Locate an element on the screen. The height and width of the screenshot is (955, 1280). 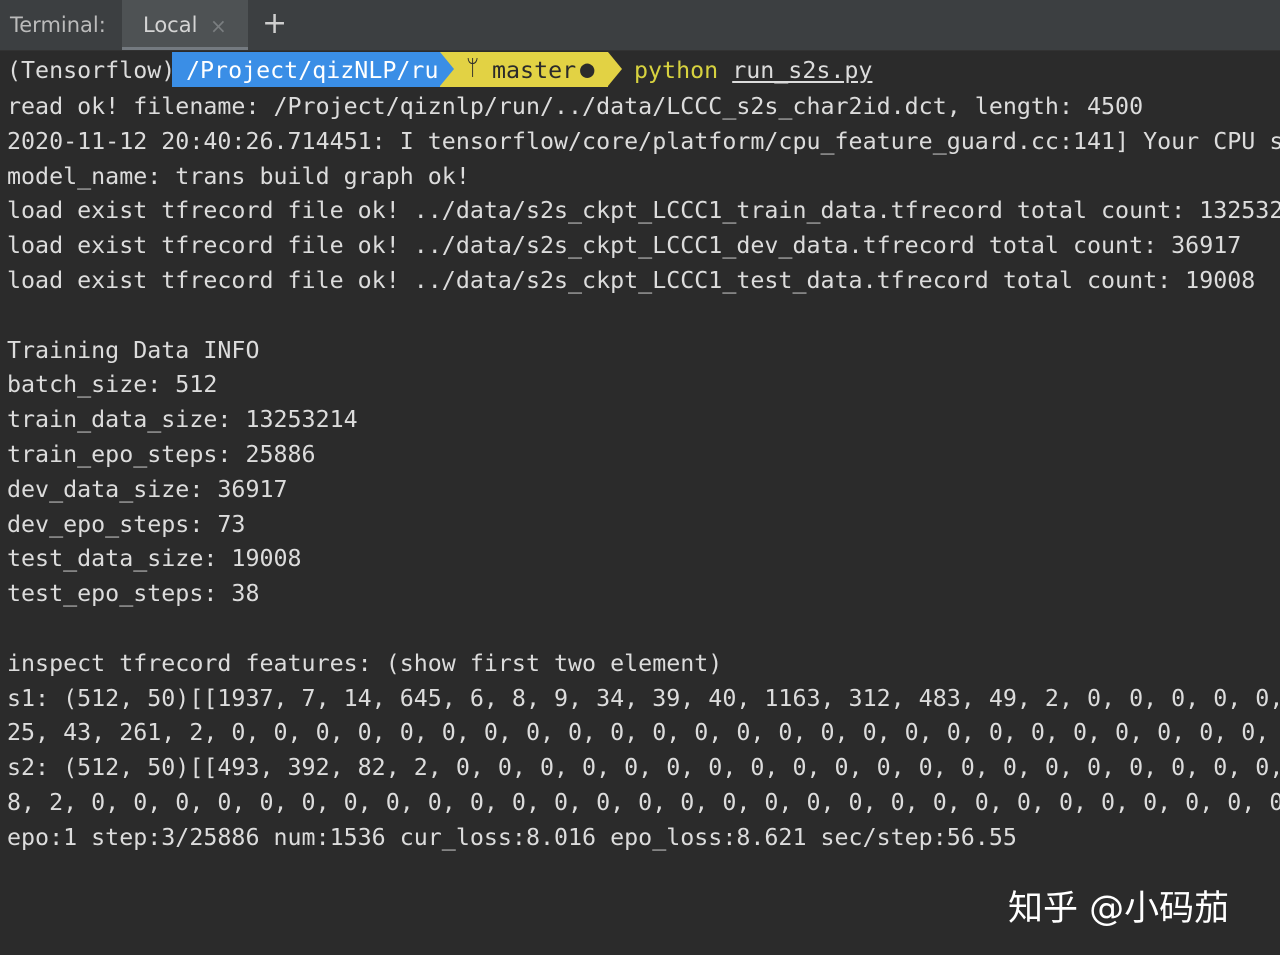
git-branch-name: master is located at coordinates (534, 70).